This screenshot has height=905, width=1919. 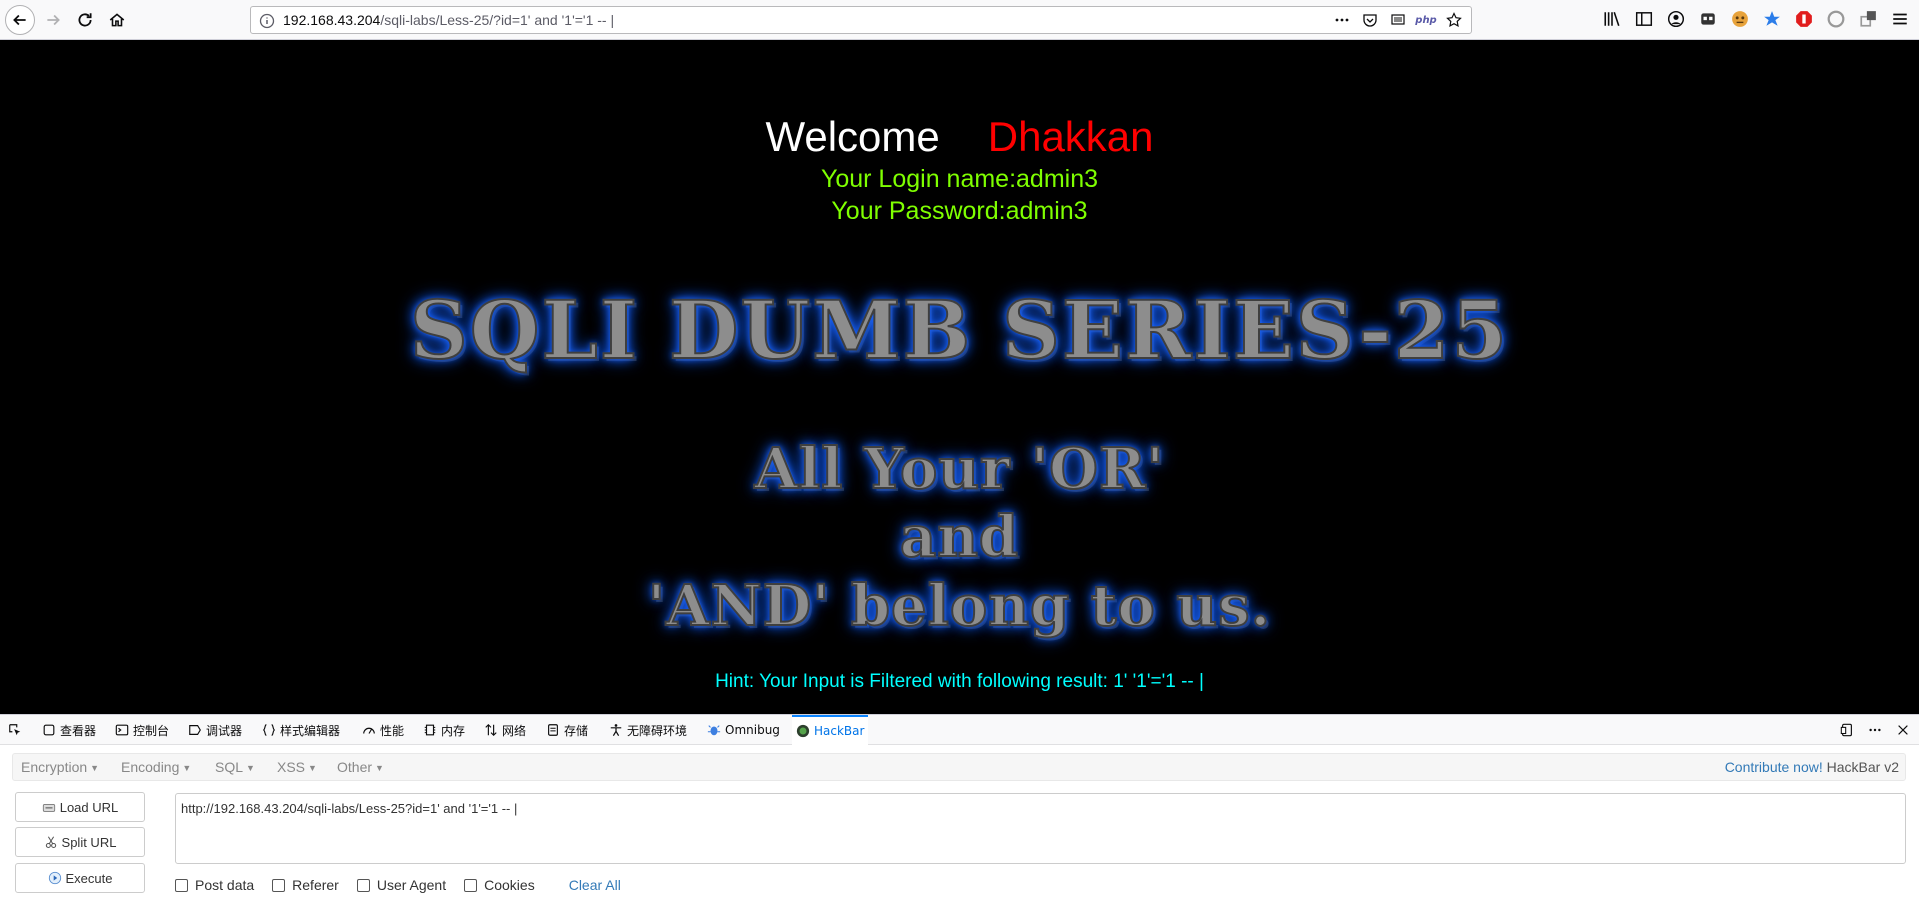 I want to click on reload-button, so click(x=85, y=20).